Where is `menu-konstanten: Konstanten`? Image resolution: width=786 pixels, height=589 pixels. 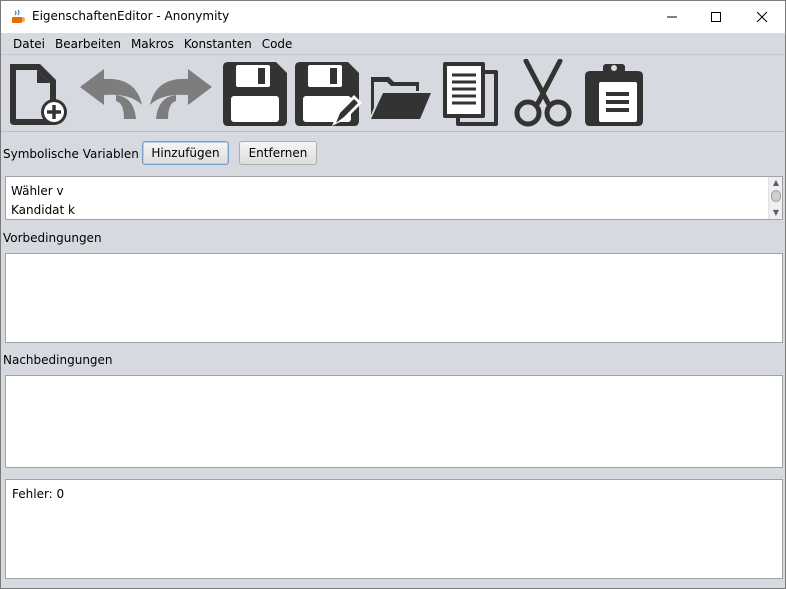
menu-konstanten: Konstanten is located at coordinates (218, 44).